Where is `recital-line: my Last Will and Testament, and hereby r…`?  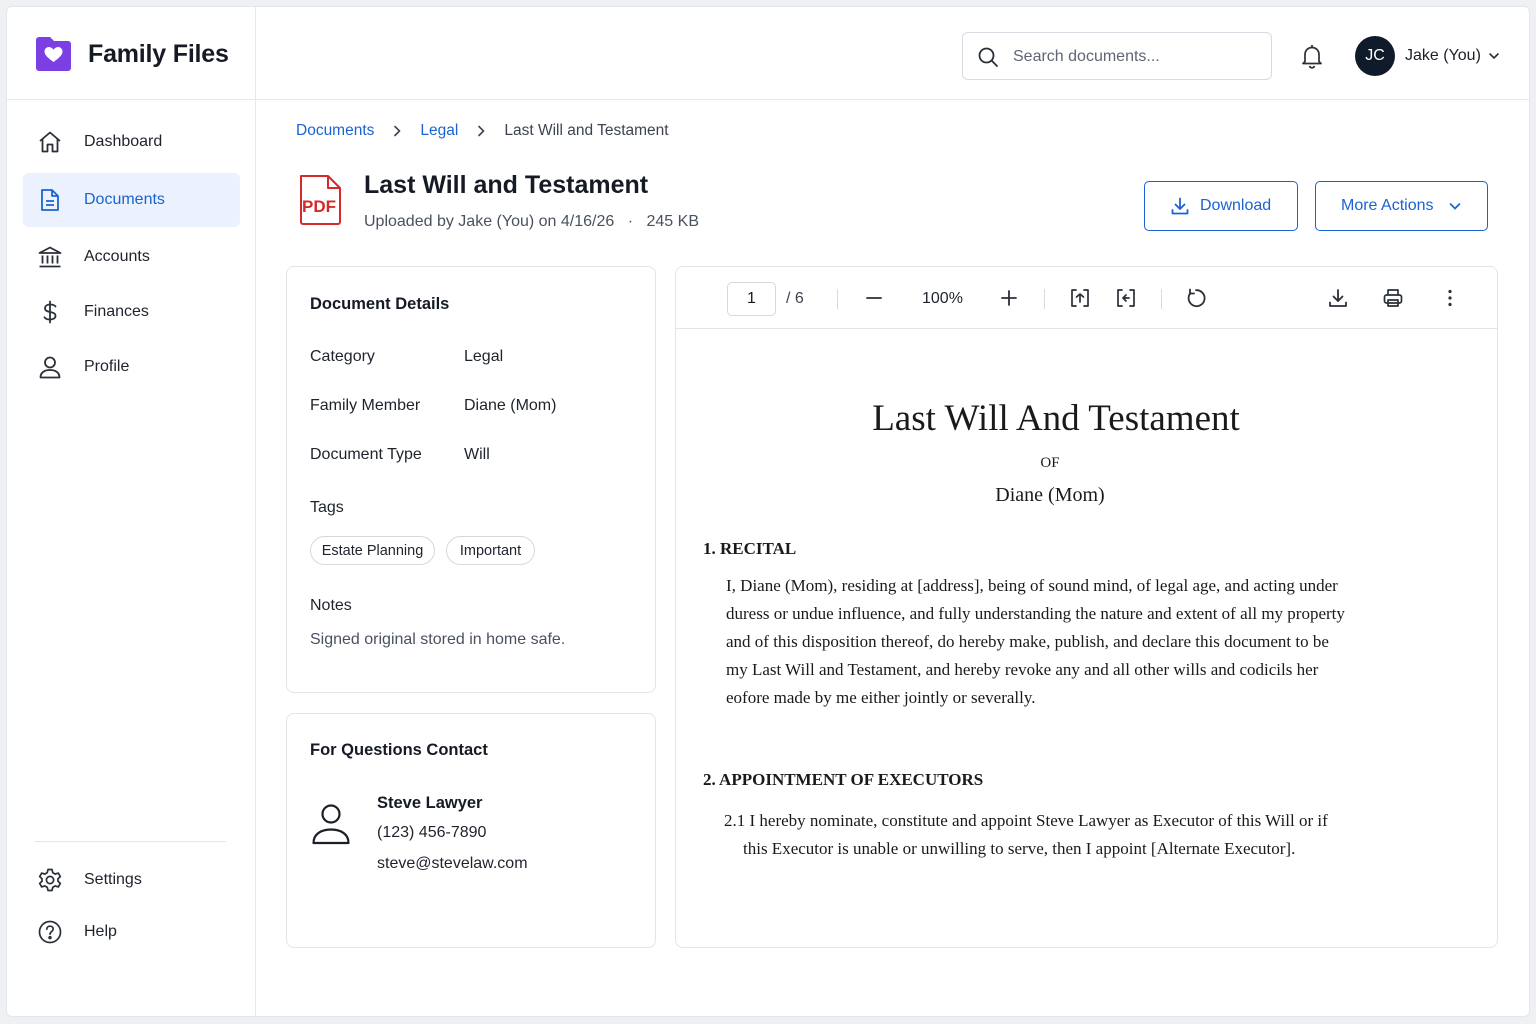 recital-line: my Last Will and Testament, and hereby r… is located at coordinates (1022, 669).